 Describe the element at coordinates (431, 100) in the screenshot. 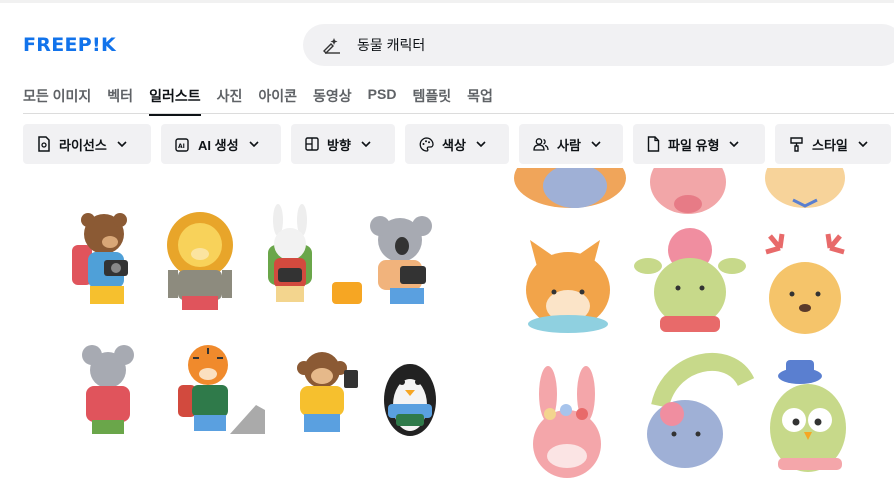

I see `tab-templates: 템플릿` at that location.